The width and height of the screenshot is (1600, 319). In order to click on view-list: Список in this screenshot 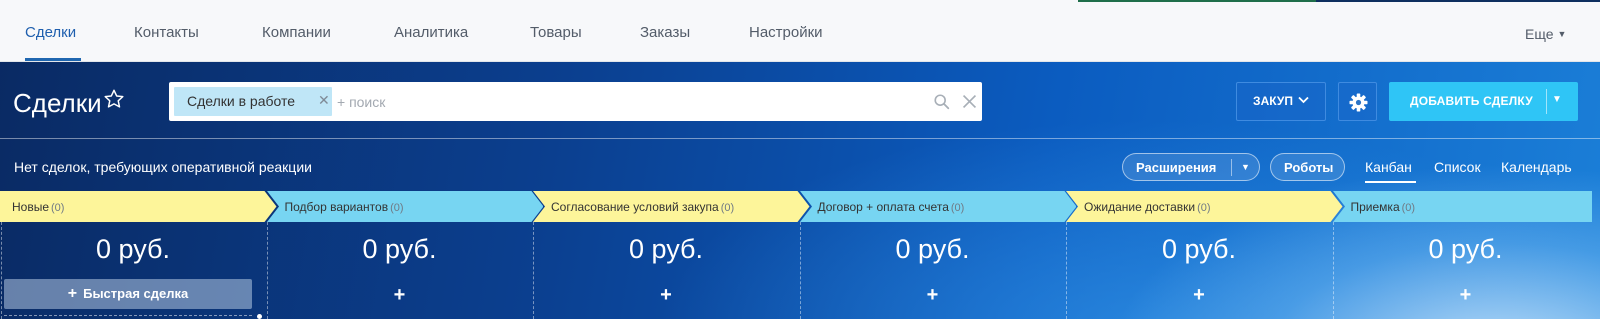, I will do `click(1457, 167)`.